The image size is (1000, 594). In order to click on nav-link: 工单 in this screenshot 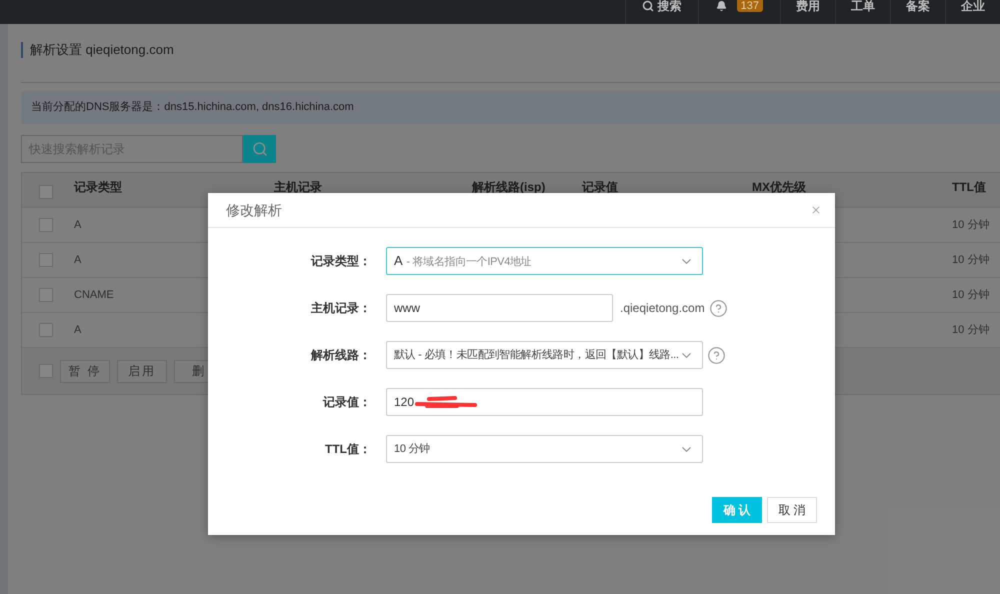, I will do `click(862, 12)`.